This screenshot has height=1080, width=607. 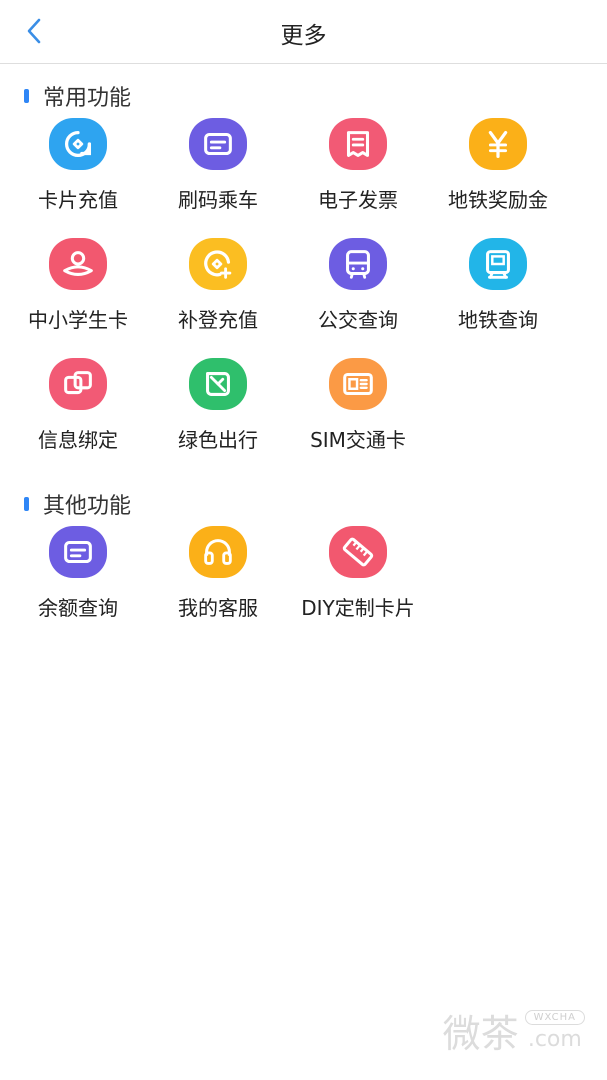 What do you see at coordinates (78, 144) in the screenshot?
I see `card-recharge-icon` at bounding box center [78, 144].